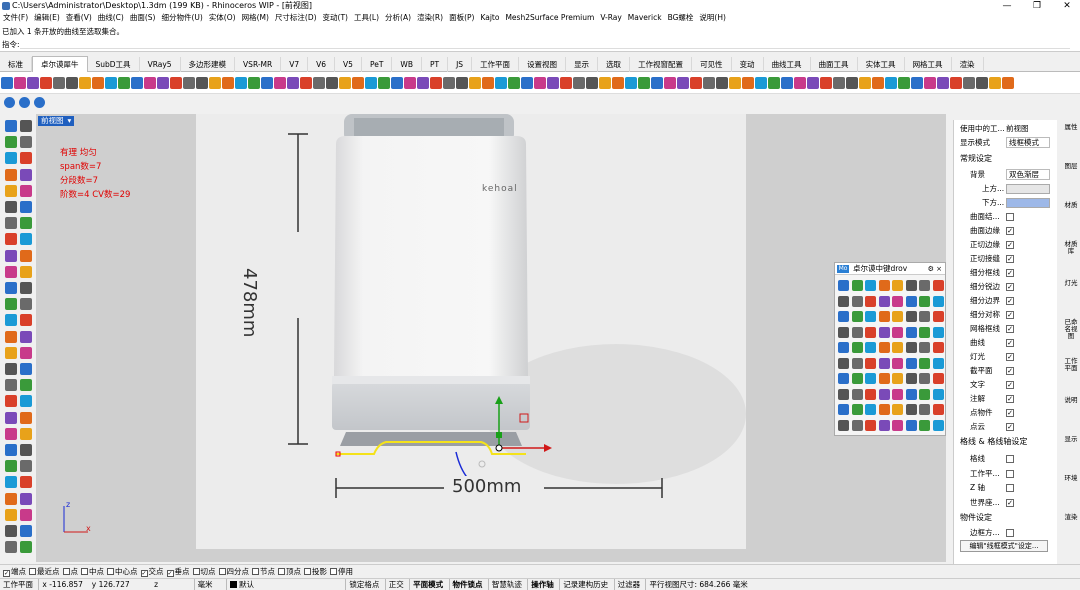 The width and height of the screenshot is (1080, 590). What do you see at coordinates (460, 65) in the screenshot?
I see `tab-js: JS` at bounding box center [460, 65].